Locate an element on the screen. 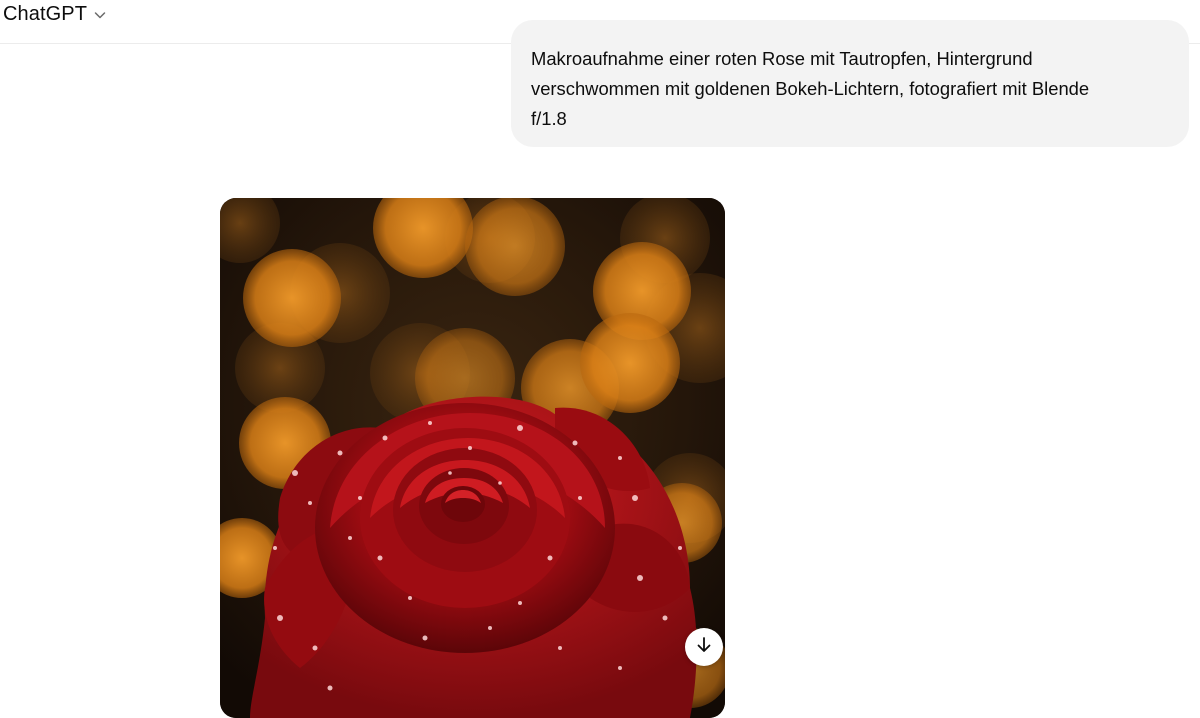  download-arrow-icon is located at coordinates (704, 647).